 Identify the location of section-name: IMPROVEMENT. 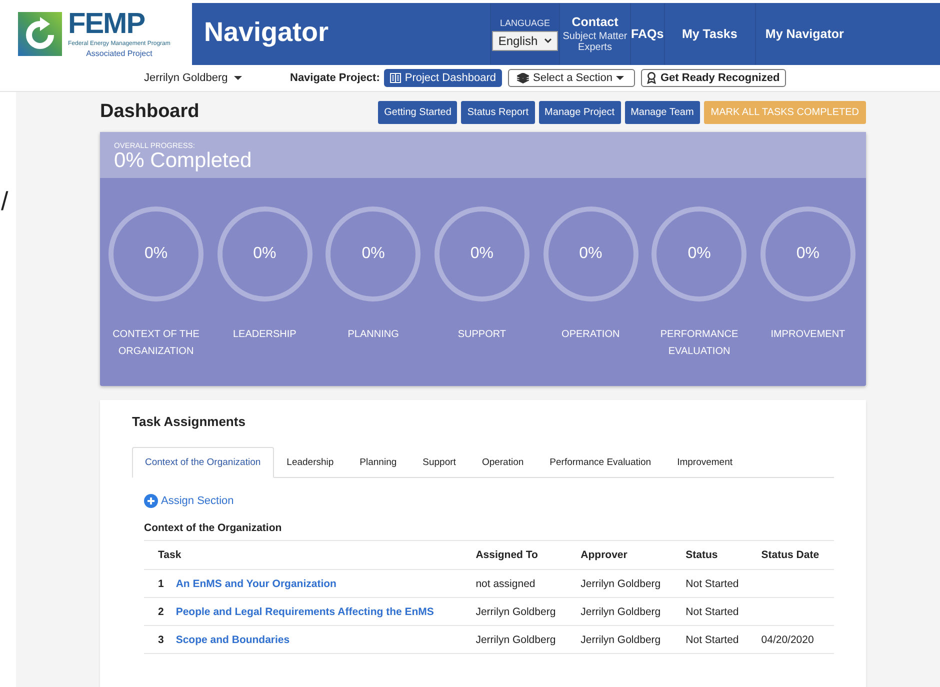
(808, 335).